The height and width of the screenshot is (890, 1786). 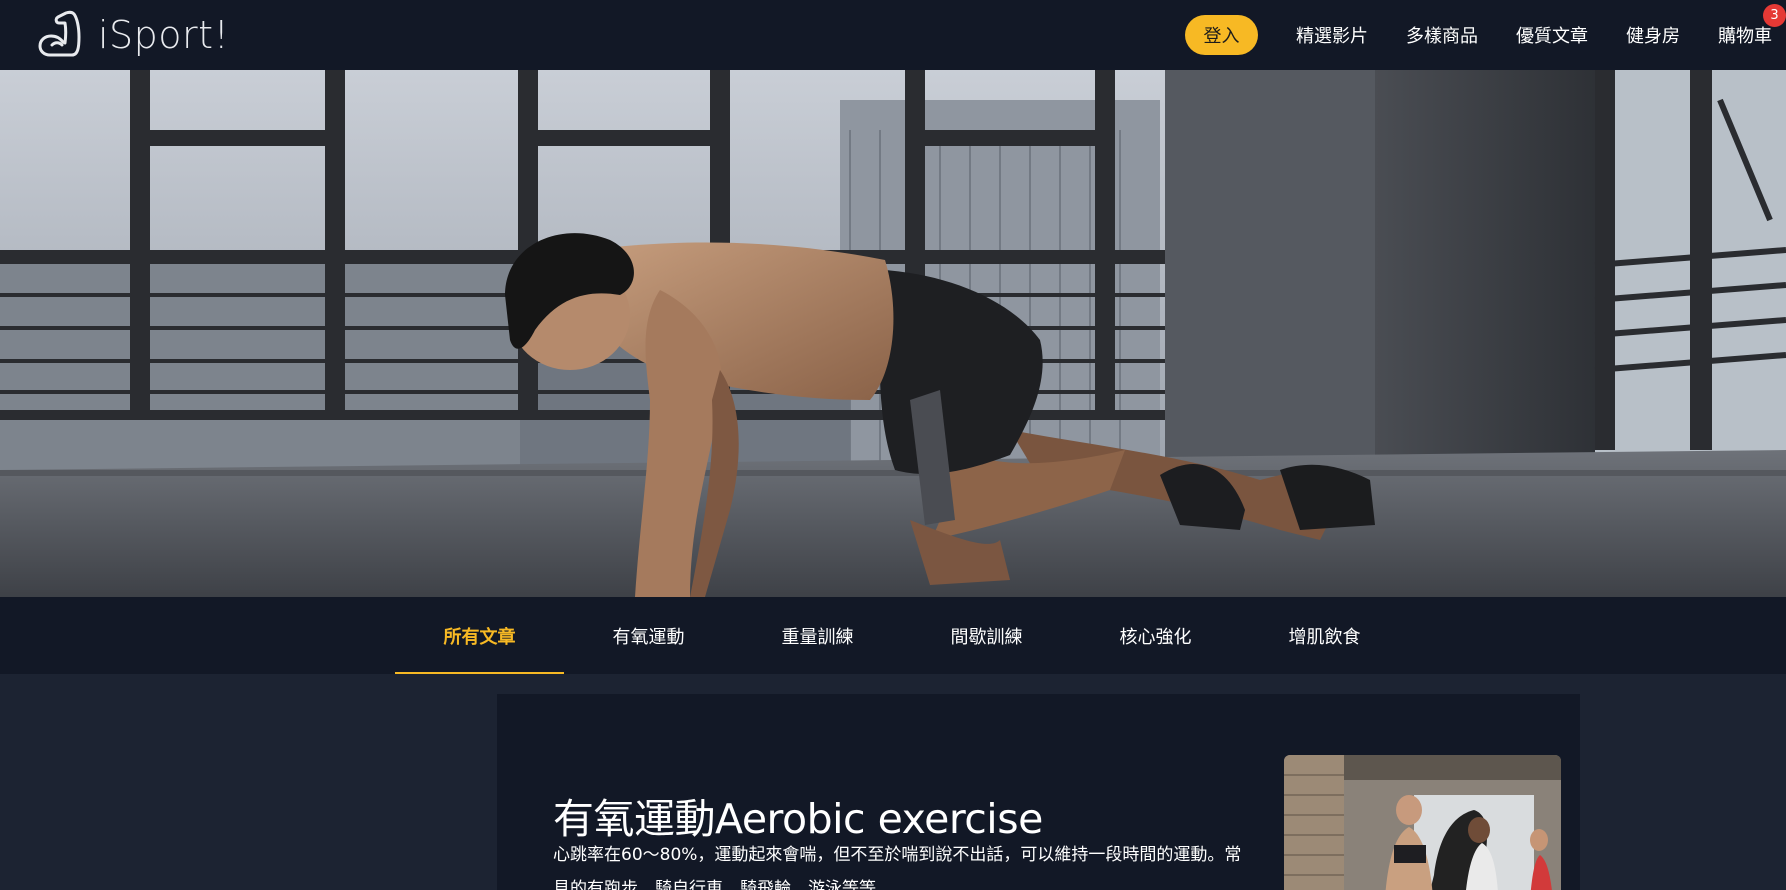 I want to click on brand-name: iSport!, so click(x=164, y=35).